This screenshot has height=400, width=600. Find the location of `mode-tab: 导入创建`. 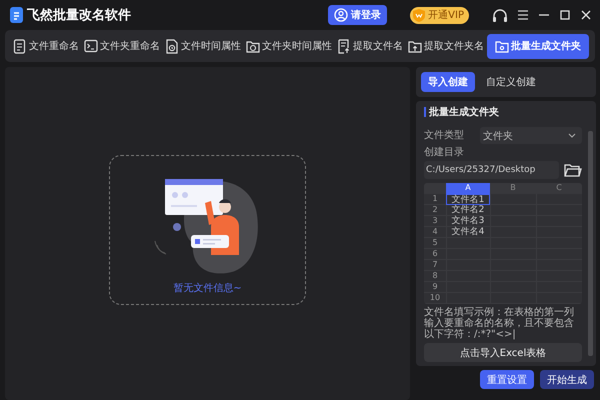

mode-tab: 导入创建 is located at coordinates (448, 82).